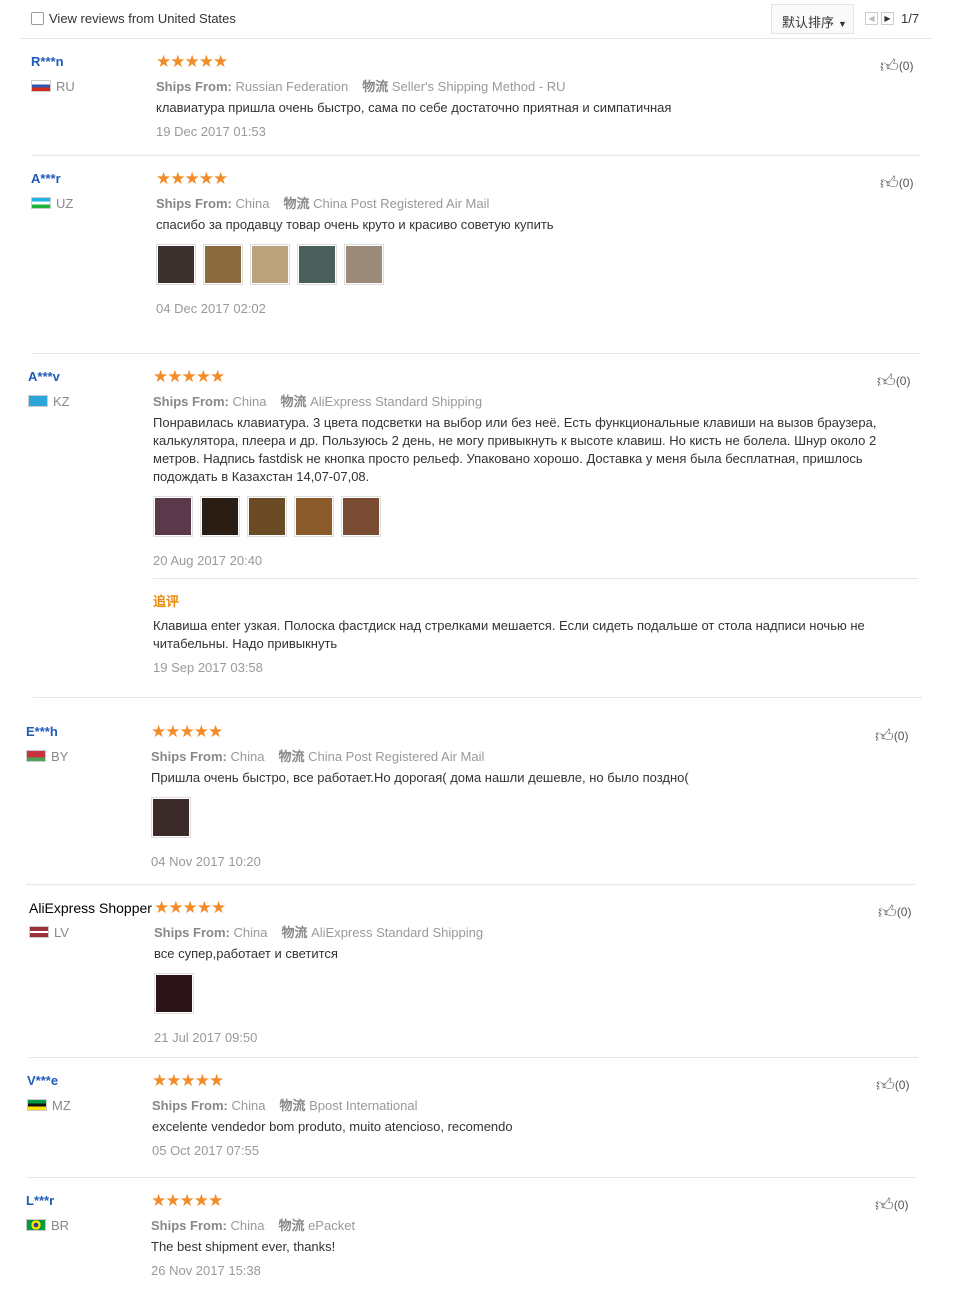 The width and height of the screenshot is (954, 1310). I want to click on review-date: 21 Jul 2017 09:50, so click(206, 1037).